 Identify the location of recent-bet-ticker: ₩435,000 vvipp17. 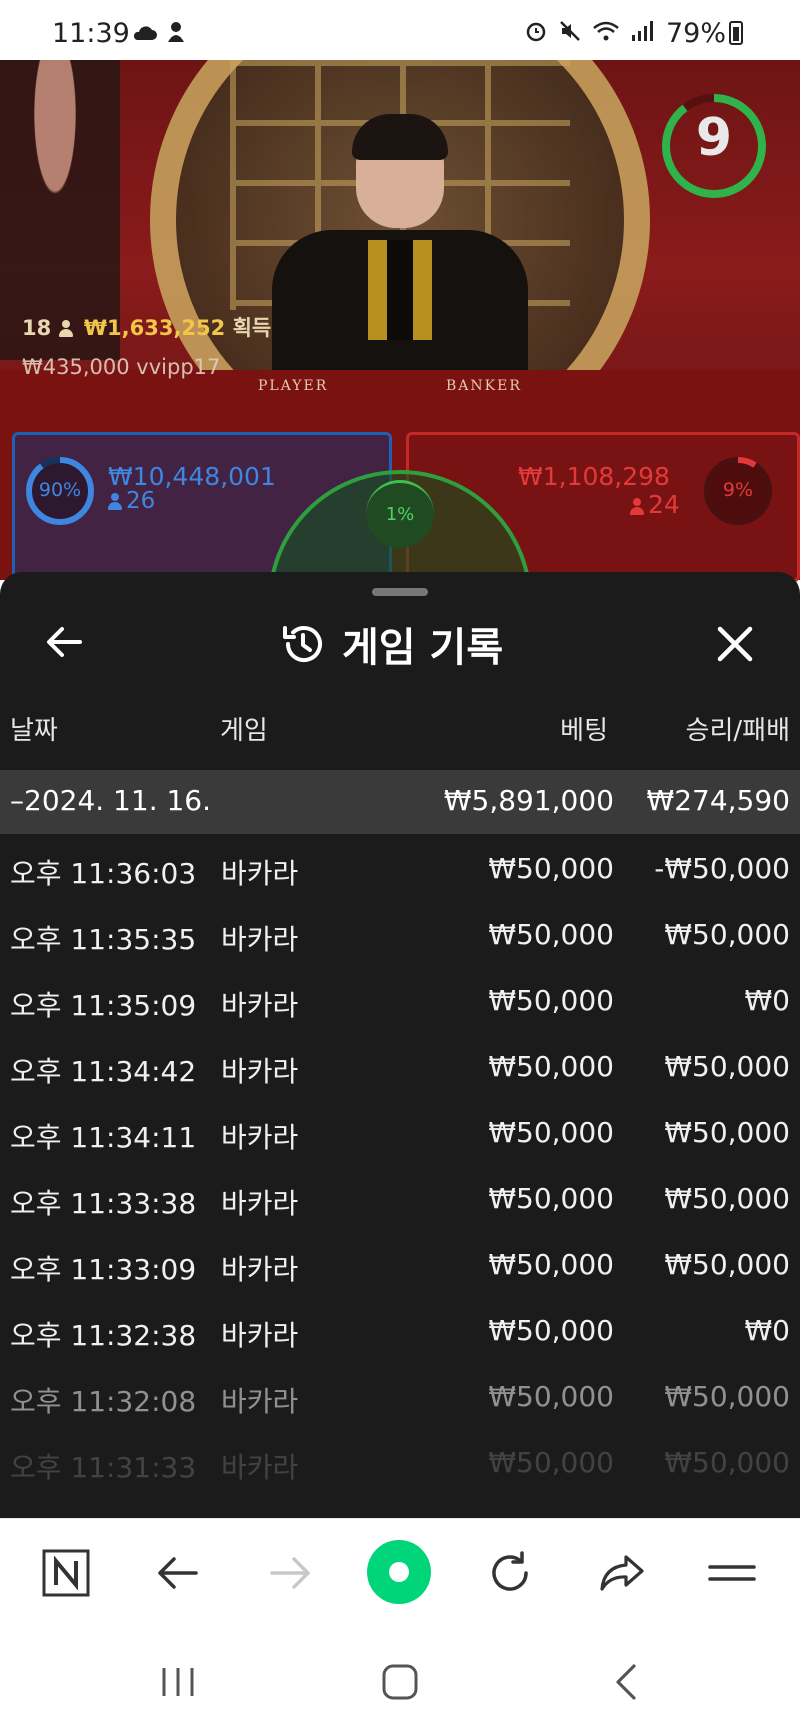
(121, 367).